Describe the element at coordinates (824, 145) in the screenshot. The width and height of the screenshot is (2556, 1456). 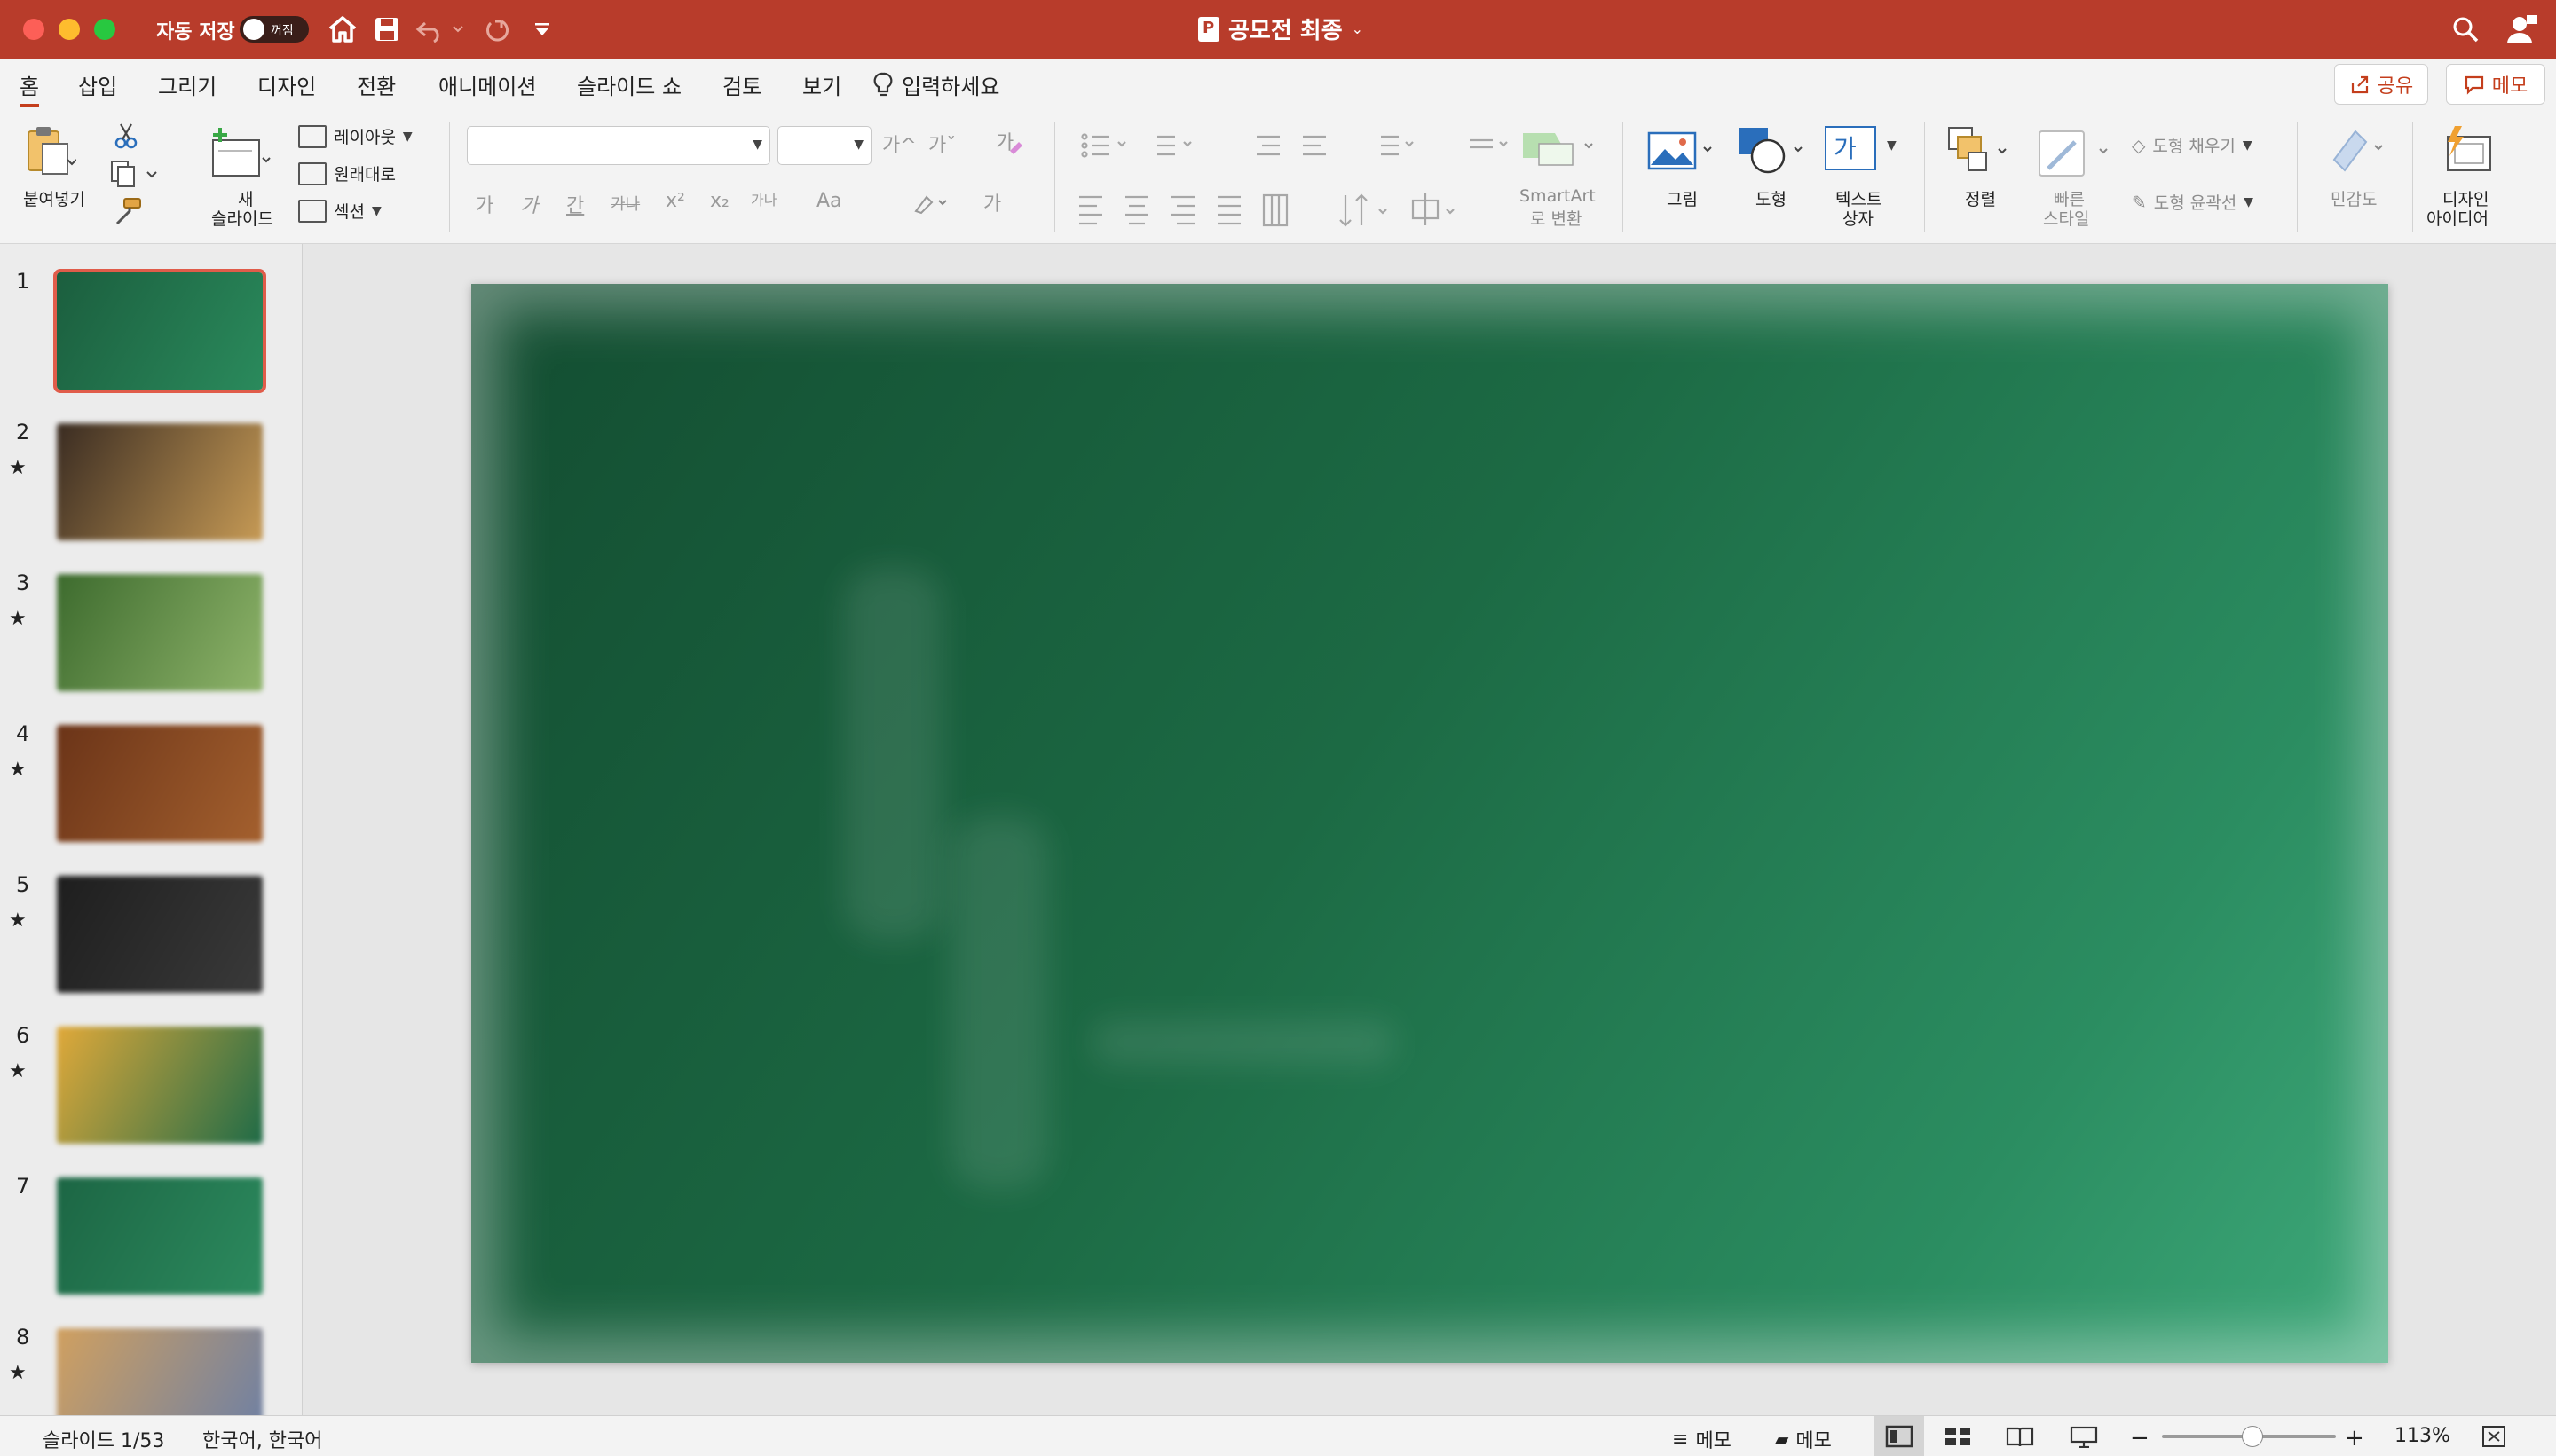
I see `font-size-select: ▼` at that location.